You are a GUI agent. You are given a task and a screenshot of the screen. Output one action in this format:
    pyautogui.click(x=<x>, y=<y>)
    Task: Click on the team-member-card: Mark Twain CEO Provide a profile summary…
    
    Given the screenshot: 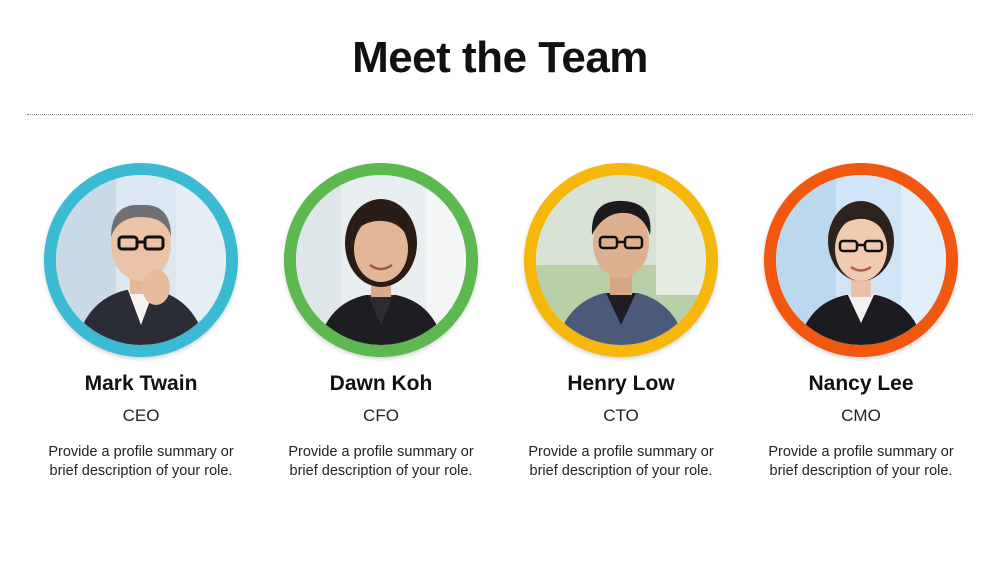 What is the action you would take?
    pyautogui.click(x=141, y=322)
    